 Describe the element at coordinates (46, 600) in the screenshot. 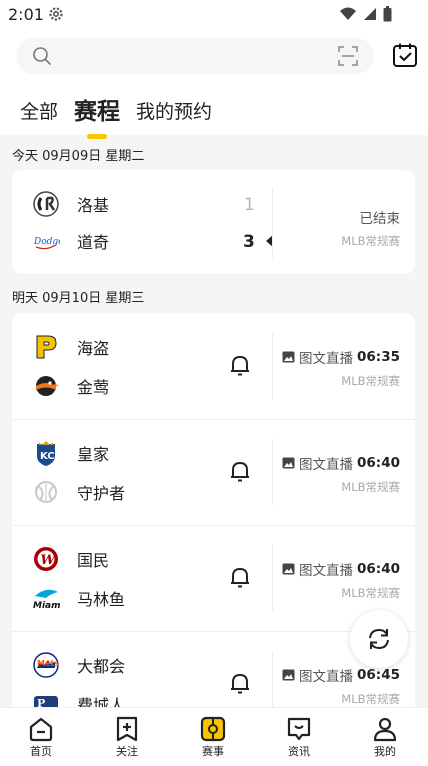

I see `marlins-logo: Miami` at that location.